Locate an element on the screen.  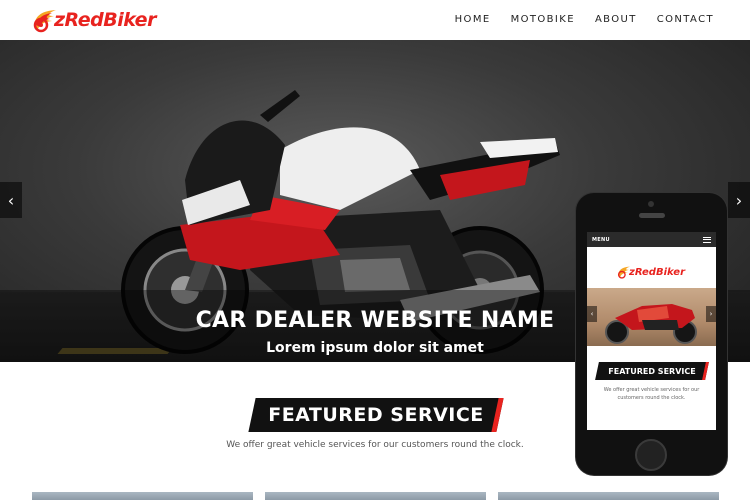
mobile-brand-name: zRedBiker is located at coordinates (657, 272).